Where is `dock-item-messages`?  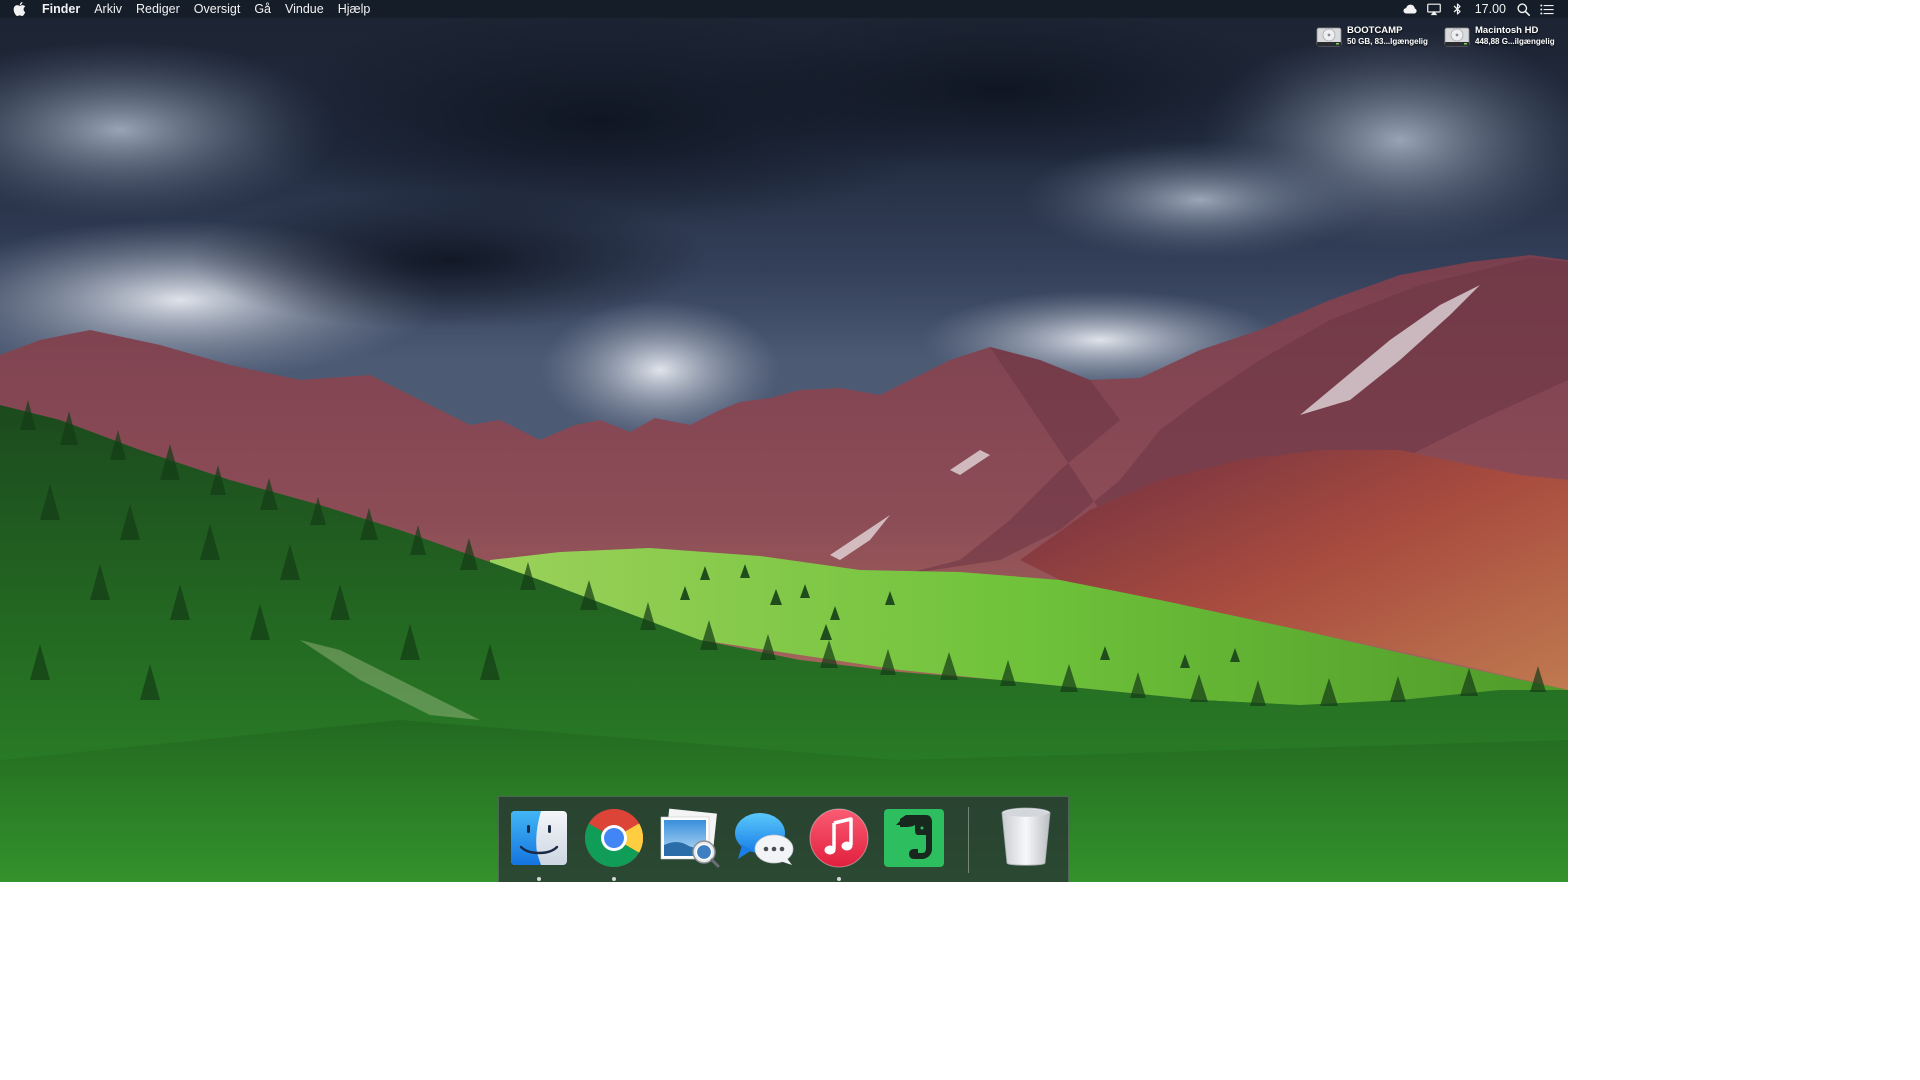 dock-item-messages is located at coordinates (764, 840).